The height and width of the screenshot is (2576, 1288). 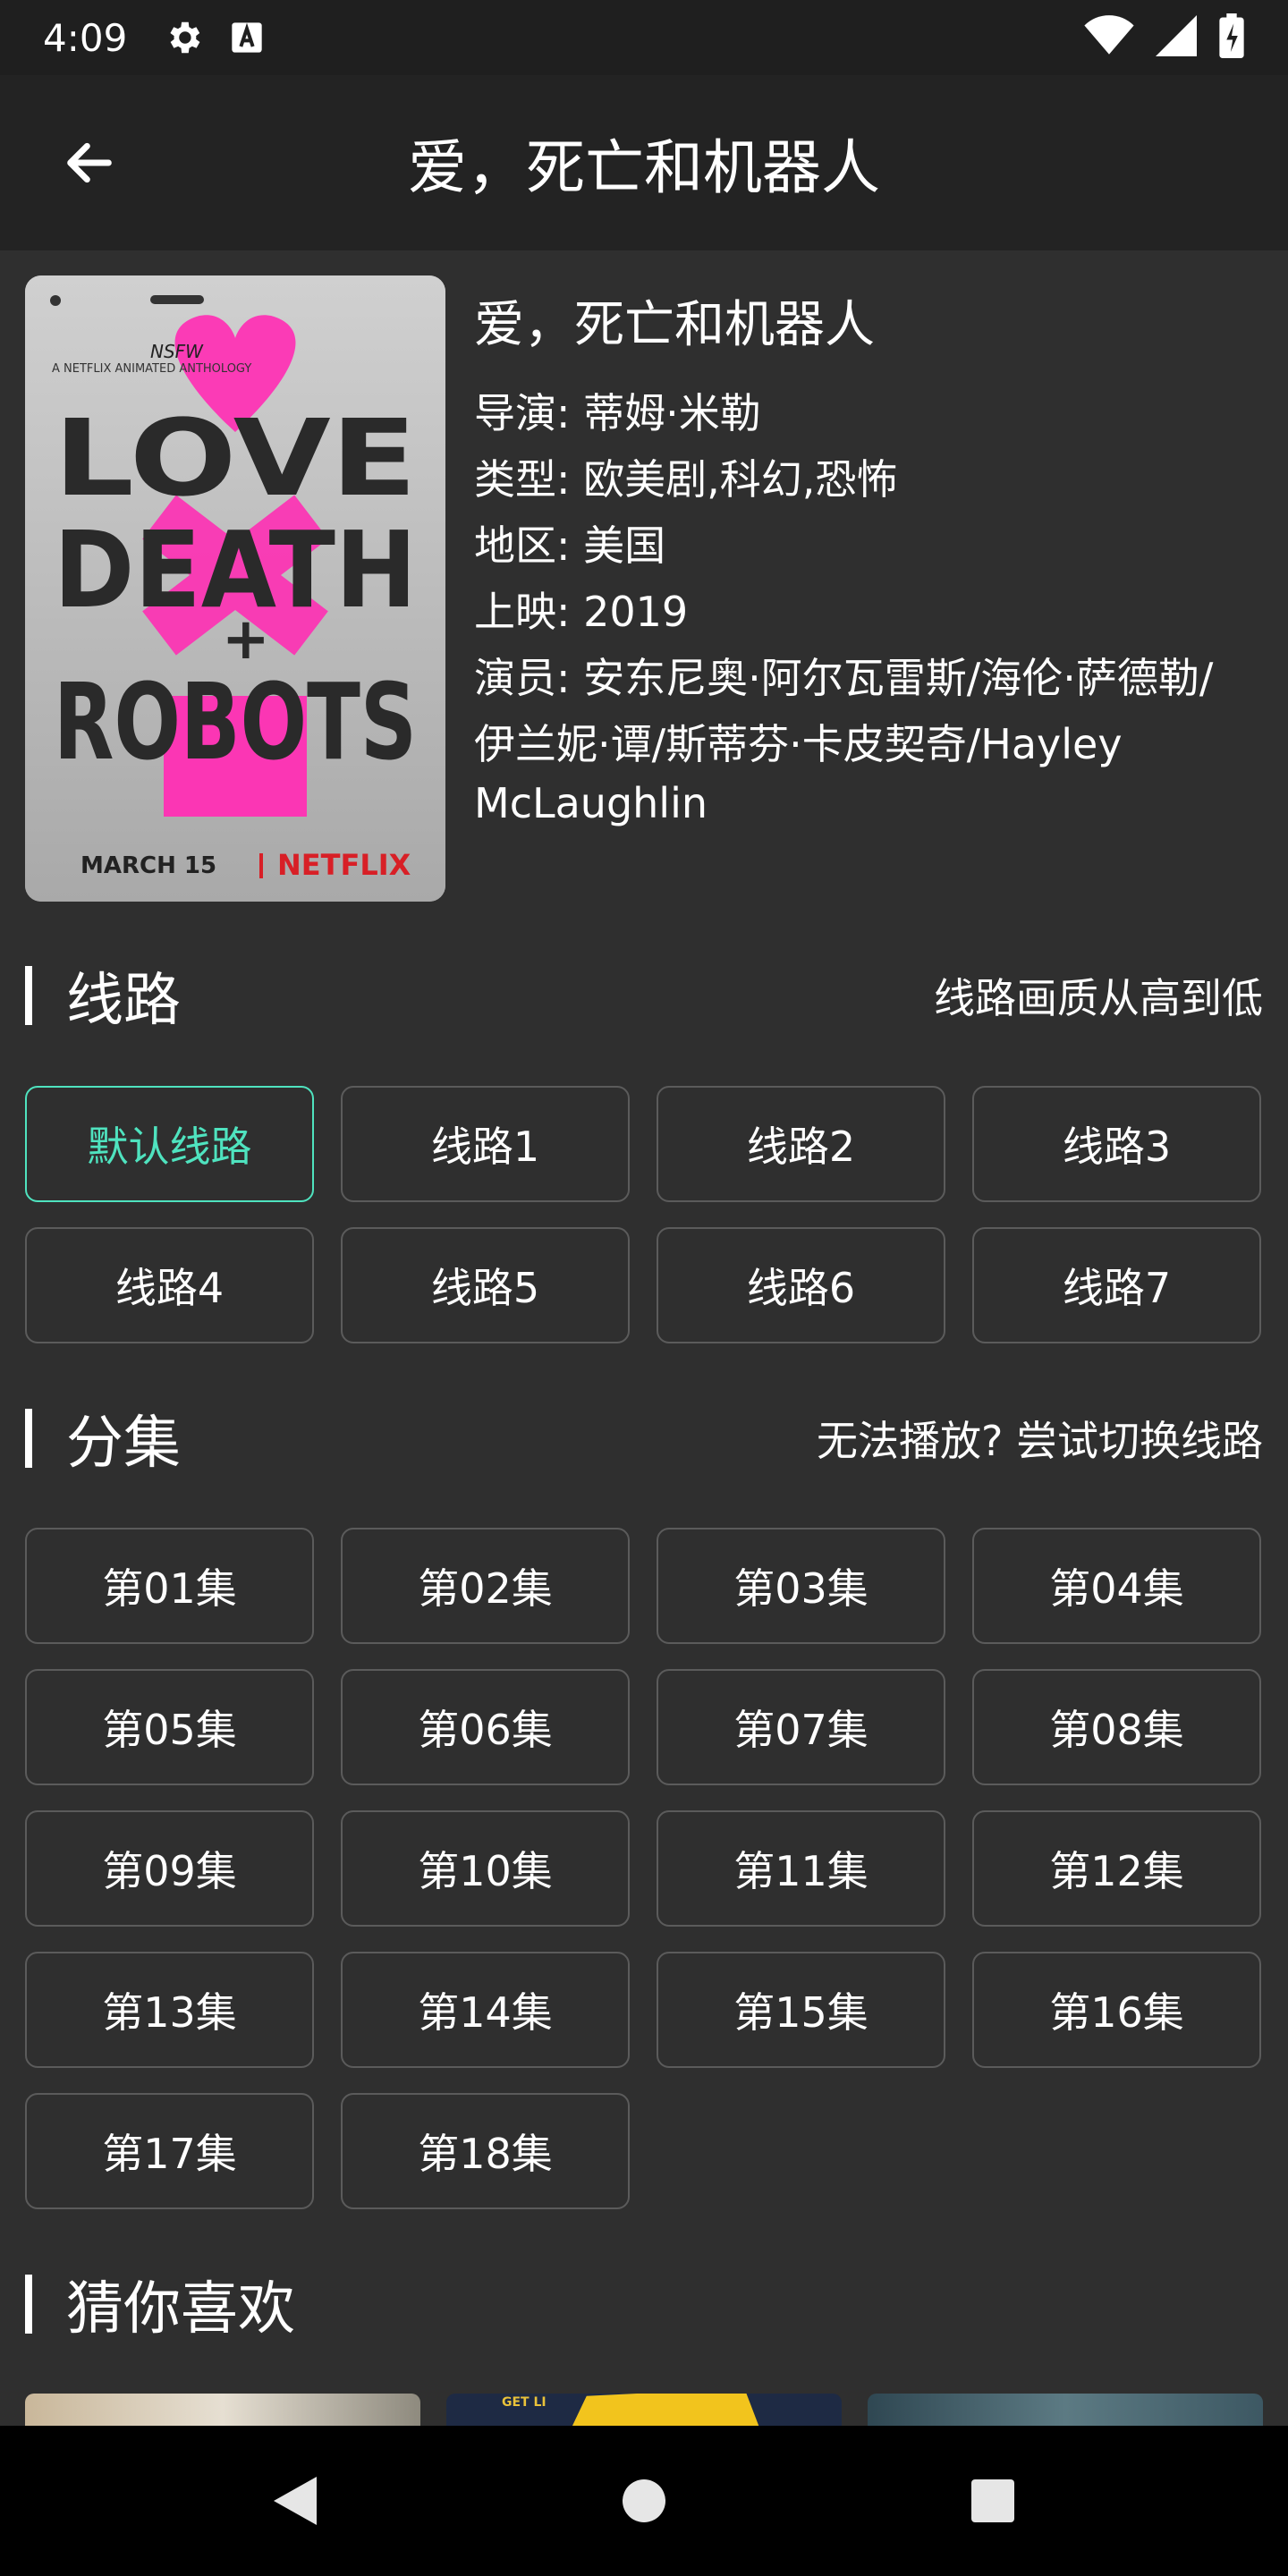 I want to click on system-nav-bar, so click(x=644, y=2501).